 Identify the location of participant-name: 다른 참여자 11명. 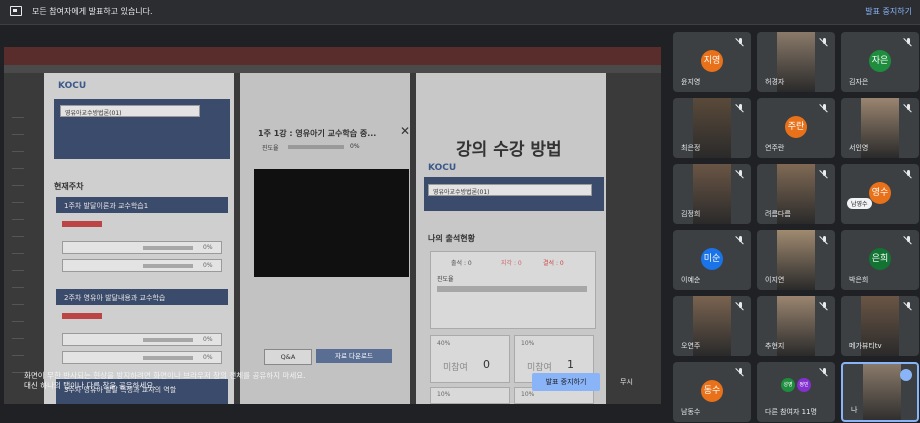
(791, 412).